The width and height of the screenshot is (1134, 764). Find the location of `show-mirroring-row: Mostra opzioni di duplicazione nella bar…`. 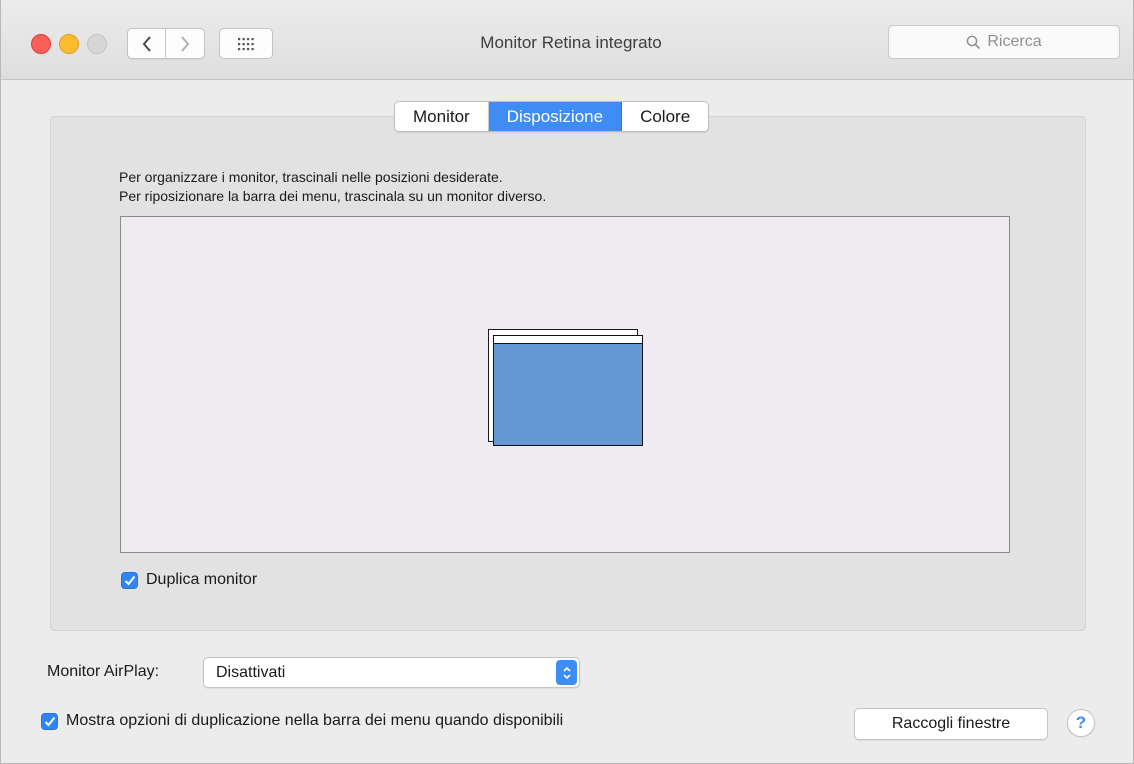

show-mirroring-row: Mostra opzioni di duplicazione nella bar… is located at coordinates (302, 721).